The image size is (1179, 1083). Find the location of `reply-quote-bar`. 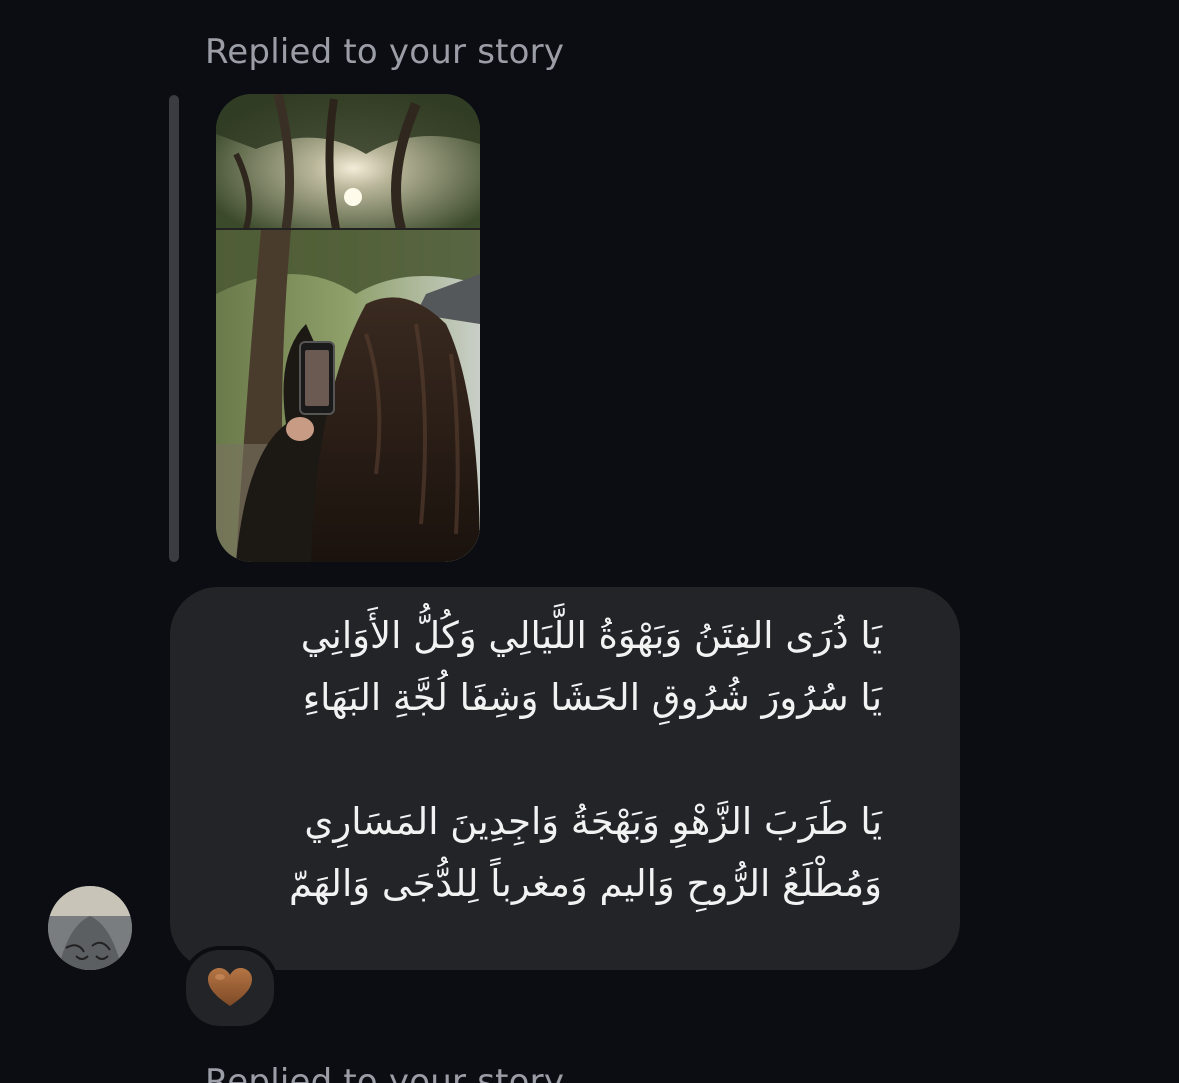

reply-quote-bar is located at coordinates (174, 328).